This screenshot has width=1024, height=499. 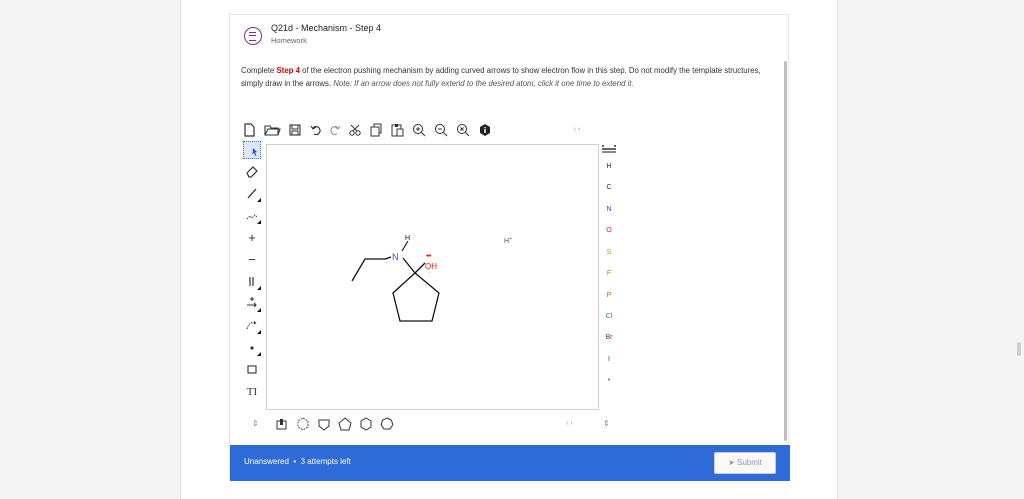 What do you see at coordinates (609, 166) in the screenshot?
I see `element-h-button: H` at bounding box center [609, 166].